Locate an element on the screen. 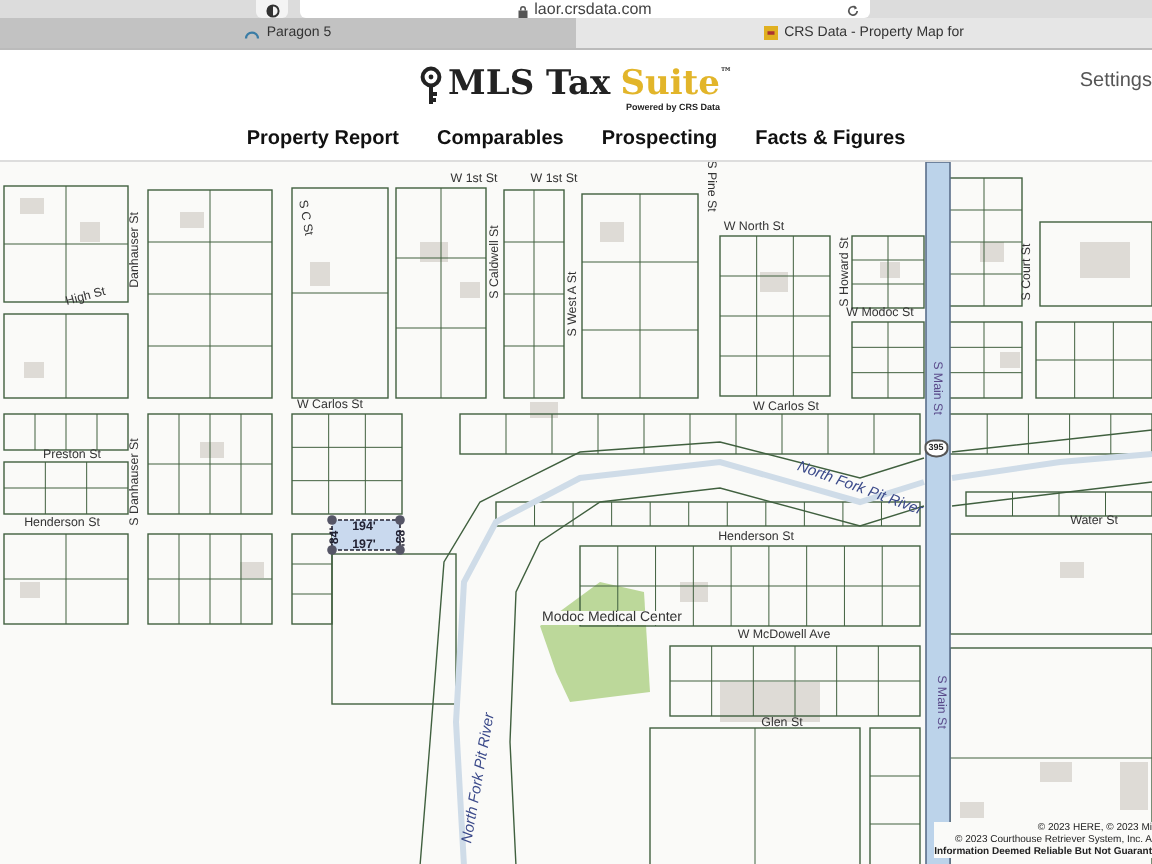 The height and width of the screenshot is (864, 1152). settings-link: Settings is located at coordinates (1115, 81).